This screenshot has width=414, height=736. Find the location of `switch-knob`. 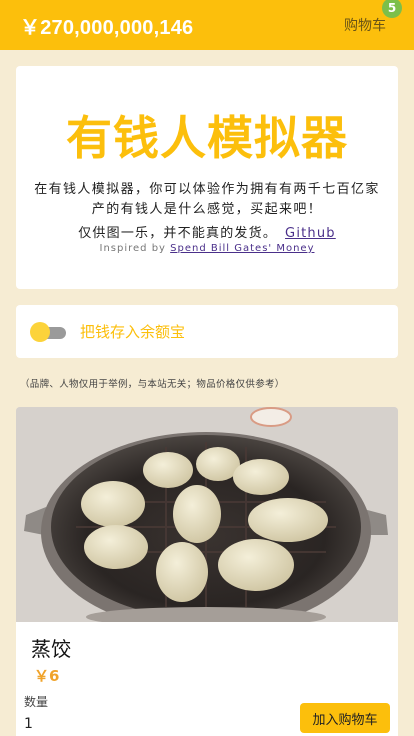

switch-knob is located at coordinates (40, 331).